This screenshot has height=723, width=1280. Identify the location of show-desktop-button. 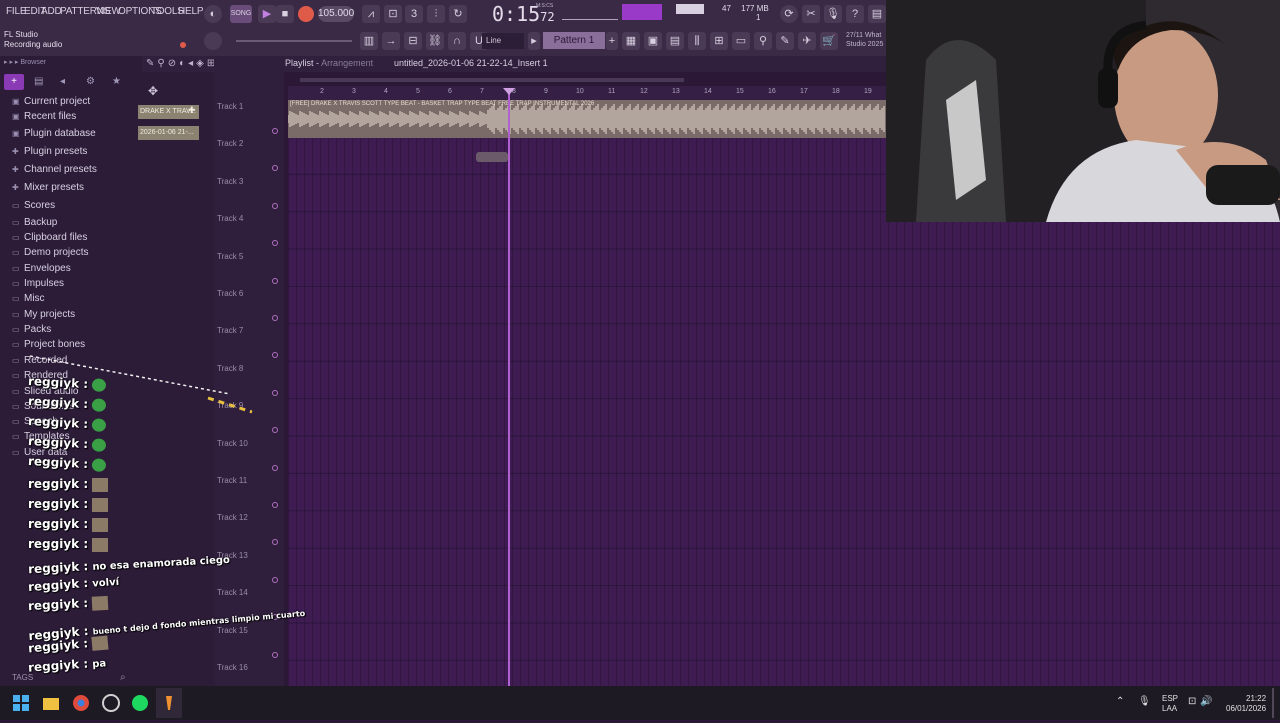
(1273, 703).